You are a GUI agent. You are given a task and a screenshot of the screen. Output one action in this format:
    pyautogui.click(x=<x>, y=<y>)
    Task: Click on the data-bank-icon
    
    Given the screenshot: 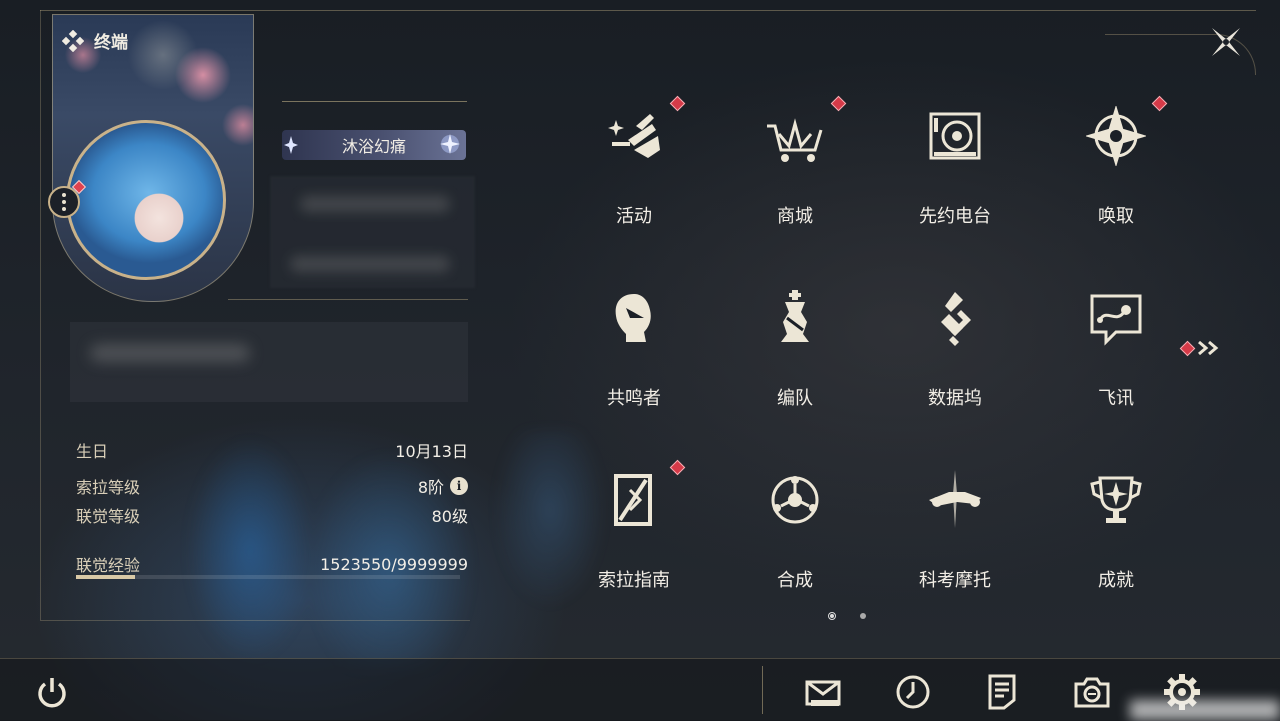 What is the action you would take?
    pyautogui.click(x=956, y=319)
    